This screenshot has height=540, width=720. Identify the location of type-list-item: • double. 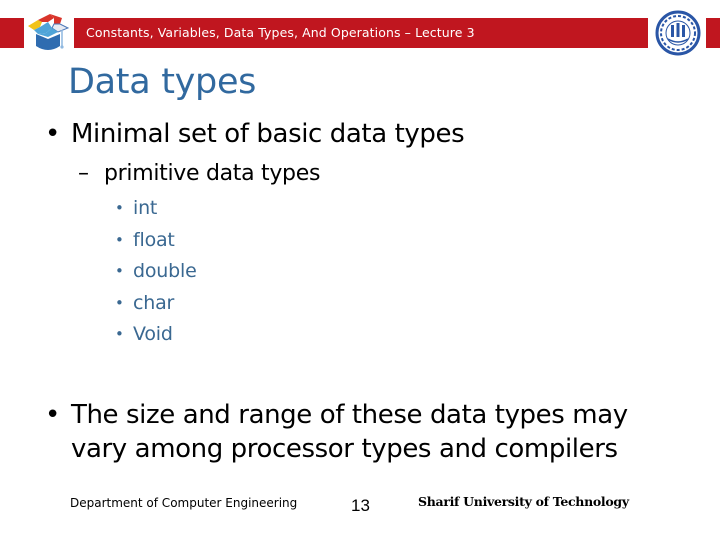
(156, 271).